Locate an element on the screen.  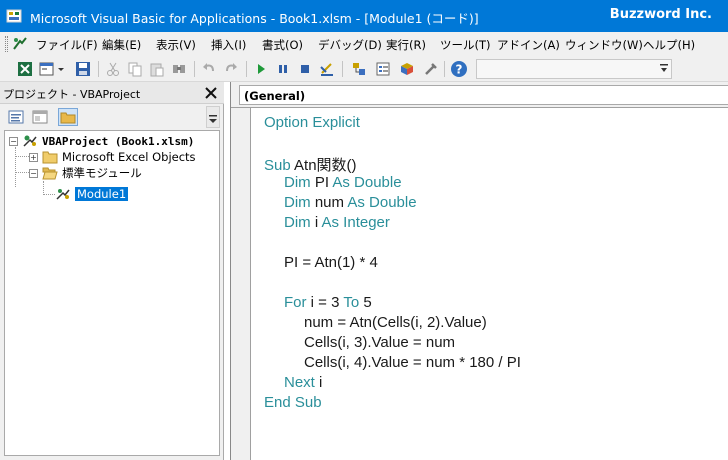
code-line: Dim i As Integer is located at coordinates (337, 224).